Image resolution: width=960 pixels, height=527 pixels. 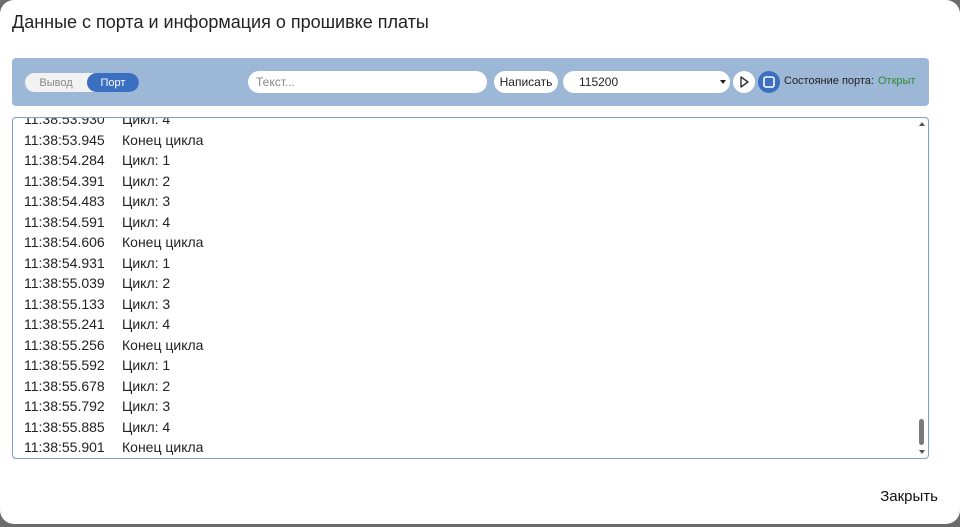 What do you see at coordinates (470, 201) in the screenshot?
I see `log-row: 11:38:54.483 Цикл: 3` at bounding box center [470, 201].